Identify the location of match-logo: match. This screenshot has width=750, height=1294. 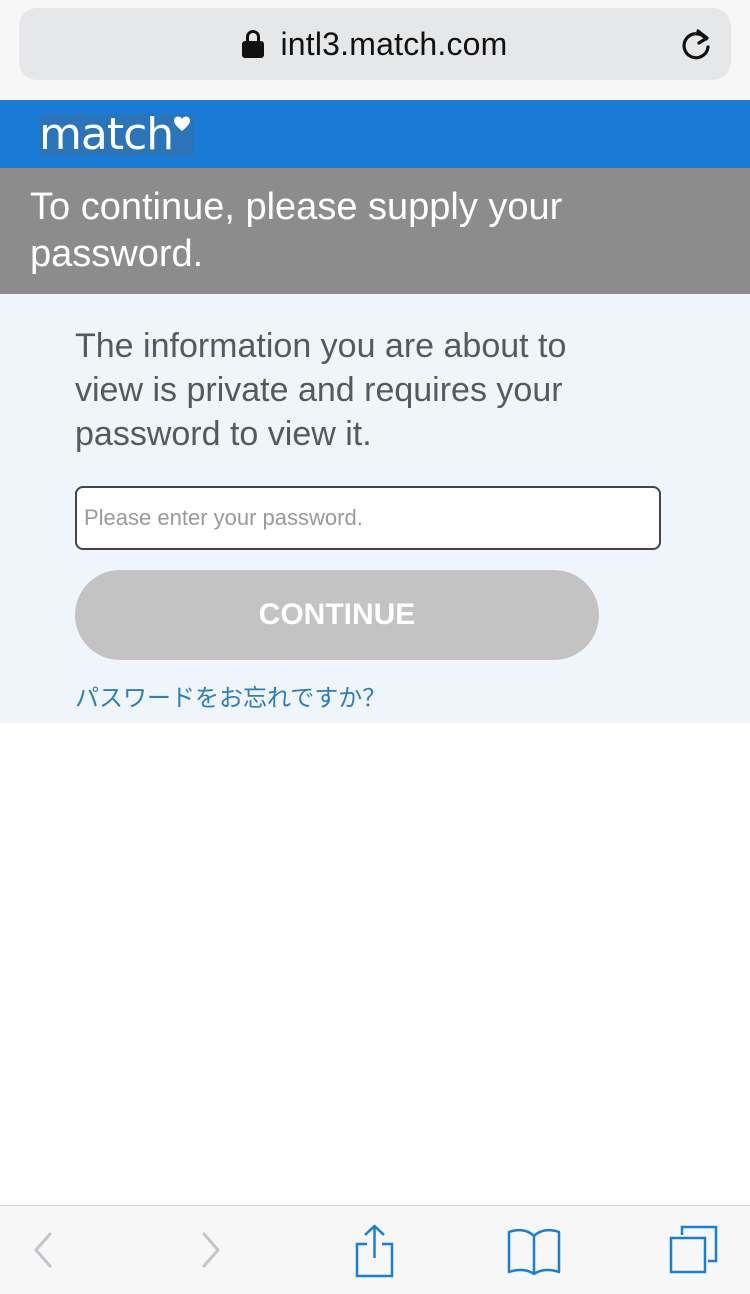
(117, 134).